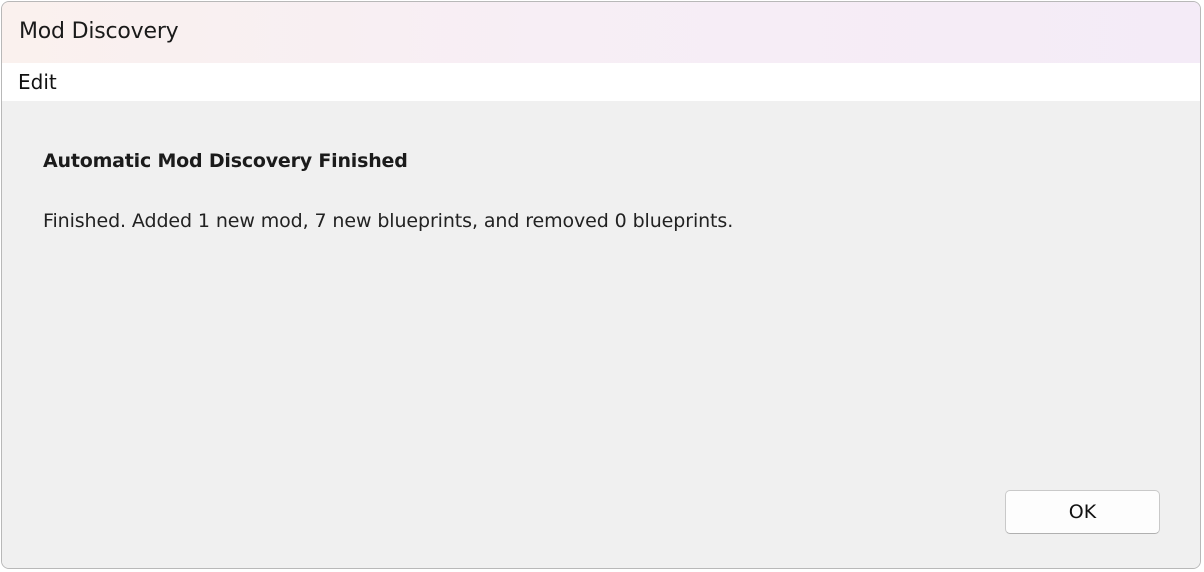 The image size is (1204, 572). What do you see at coordinates (601, 82) in the screenshot?
I see `menu-bar: Edit` at bounding box center [601, 82].